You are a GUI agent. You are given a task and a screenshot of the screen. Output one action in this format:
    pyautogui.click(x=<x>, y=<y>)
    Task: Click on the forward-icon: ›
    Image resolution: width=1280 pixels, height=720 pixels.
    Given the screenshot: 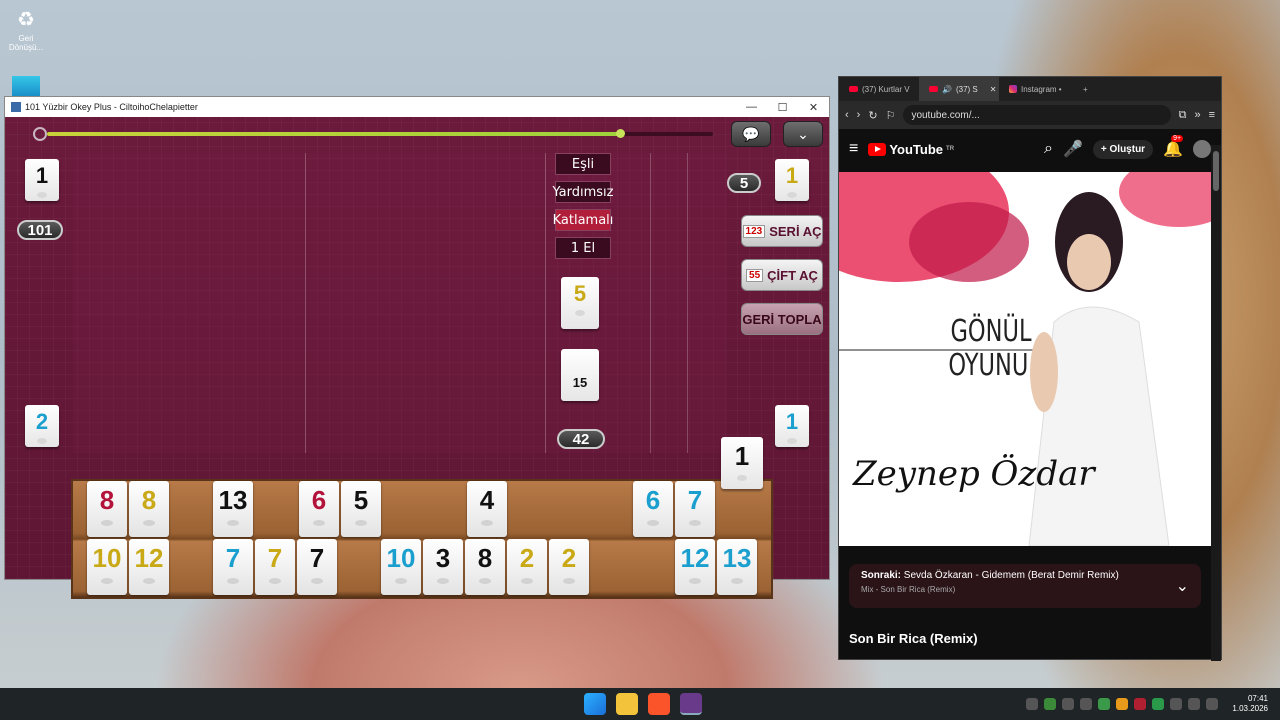 What is the action you would take?
    pyautogui.click(x=859, y=115)
    